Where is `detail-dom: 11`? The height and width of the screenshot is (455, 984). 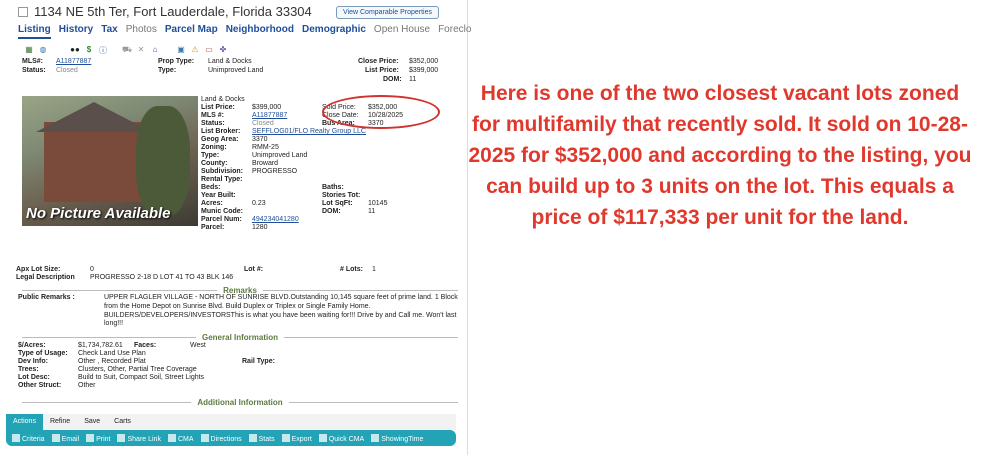 detail-dom: 11 is located at coordinates (372, 211).